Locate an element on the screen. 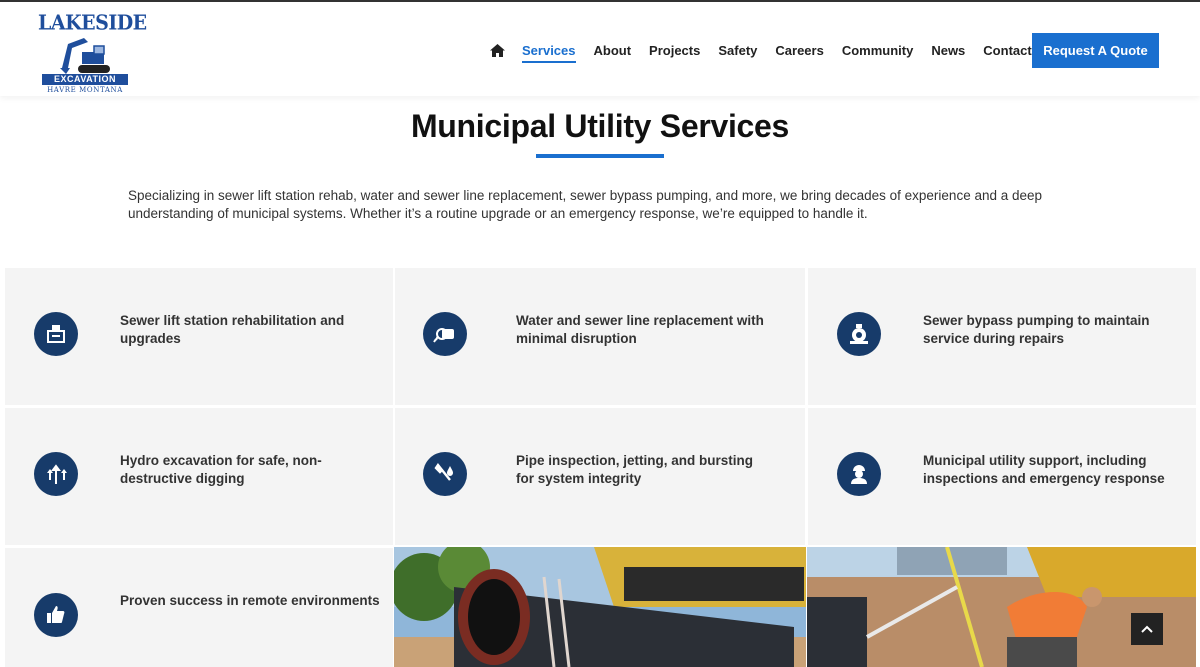  worker-icon is located at coordinates (859, 474).